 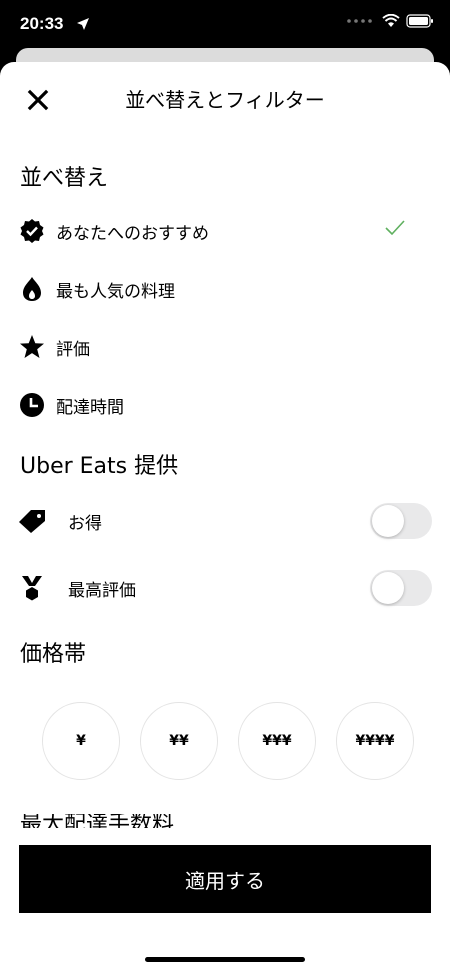 What do you see at coordinates (395, 228) in the screenshot?
I see `selected-check-icon` at bounding box center [395, 228].